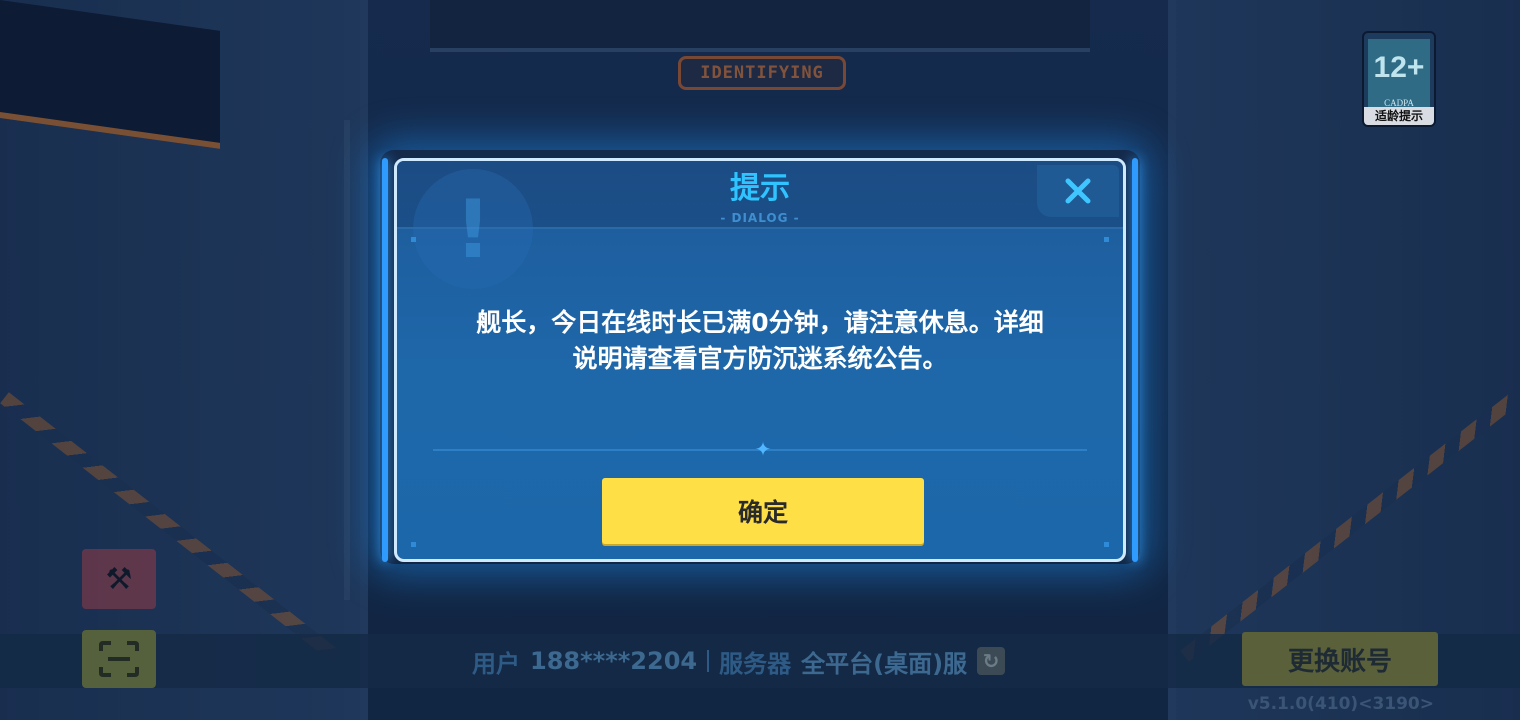 This screenshot has width=1520, height=720. What do you see at coordinates (763, 449) in the screenshot?
I see `star-icon: ✦` at bounding box center [763, 449].